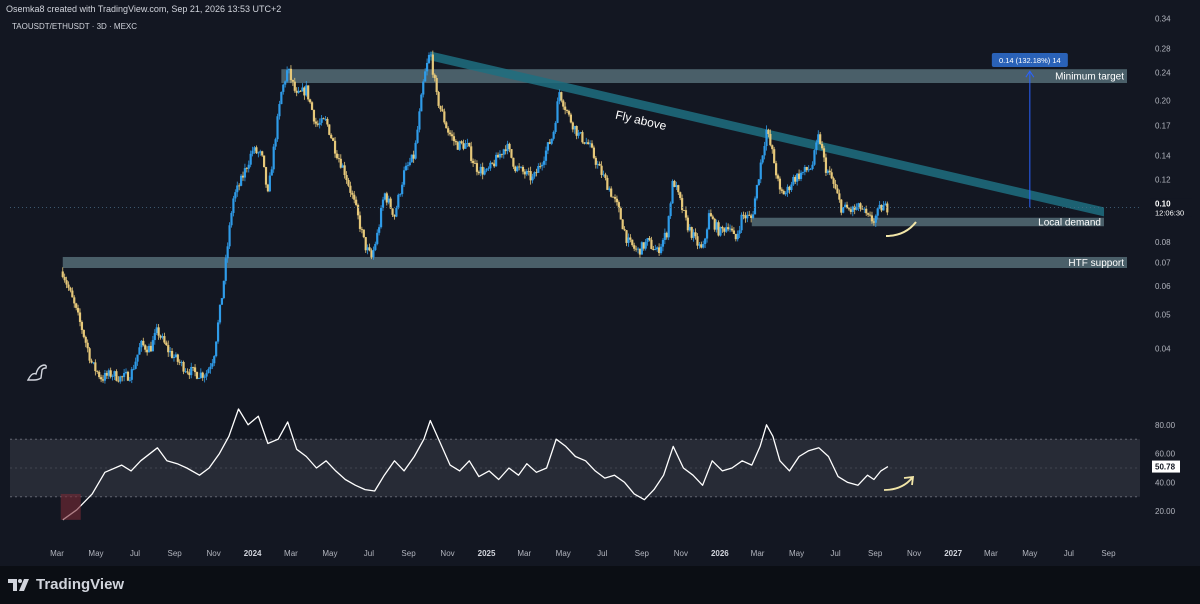 This screenshot has height=604, width=1200. What do you see at coordinates (66, 584) in the screenshot?
I see `tradingview-brand: TradingView` at bounding box center [66, 584].